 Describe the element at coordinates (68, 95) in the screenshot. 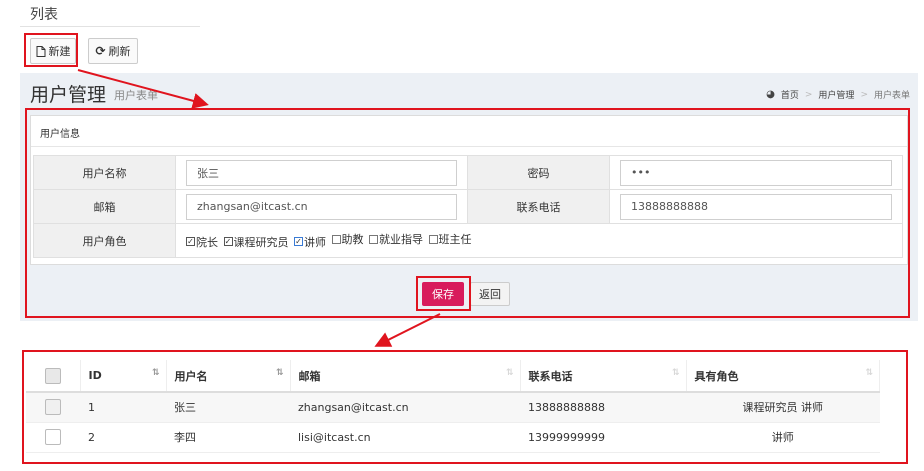

I see `header-title: 用户管理` at that location.